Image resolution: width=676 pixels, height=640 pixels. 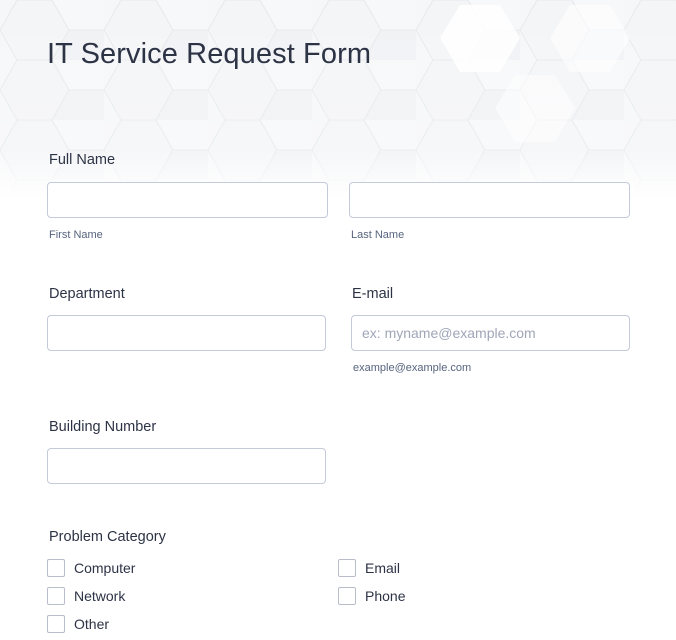 I want to click on department-input, so click(x=186, y=333).